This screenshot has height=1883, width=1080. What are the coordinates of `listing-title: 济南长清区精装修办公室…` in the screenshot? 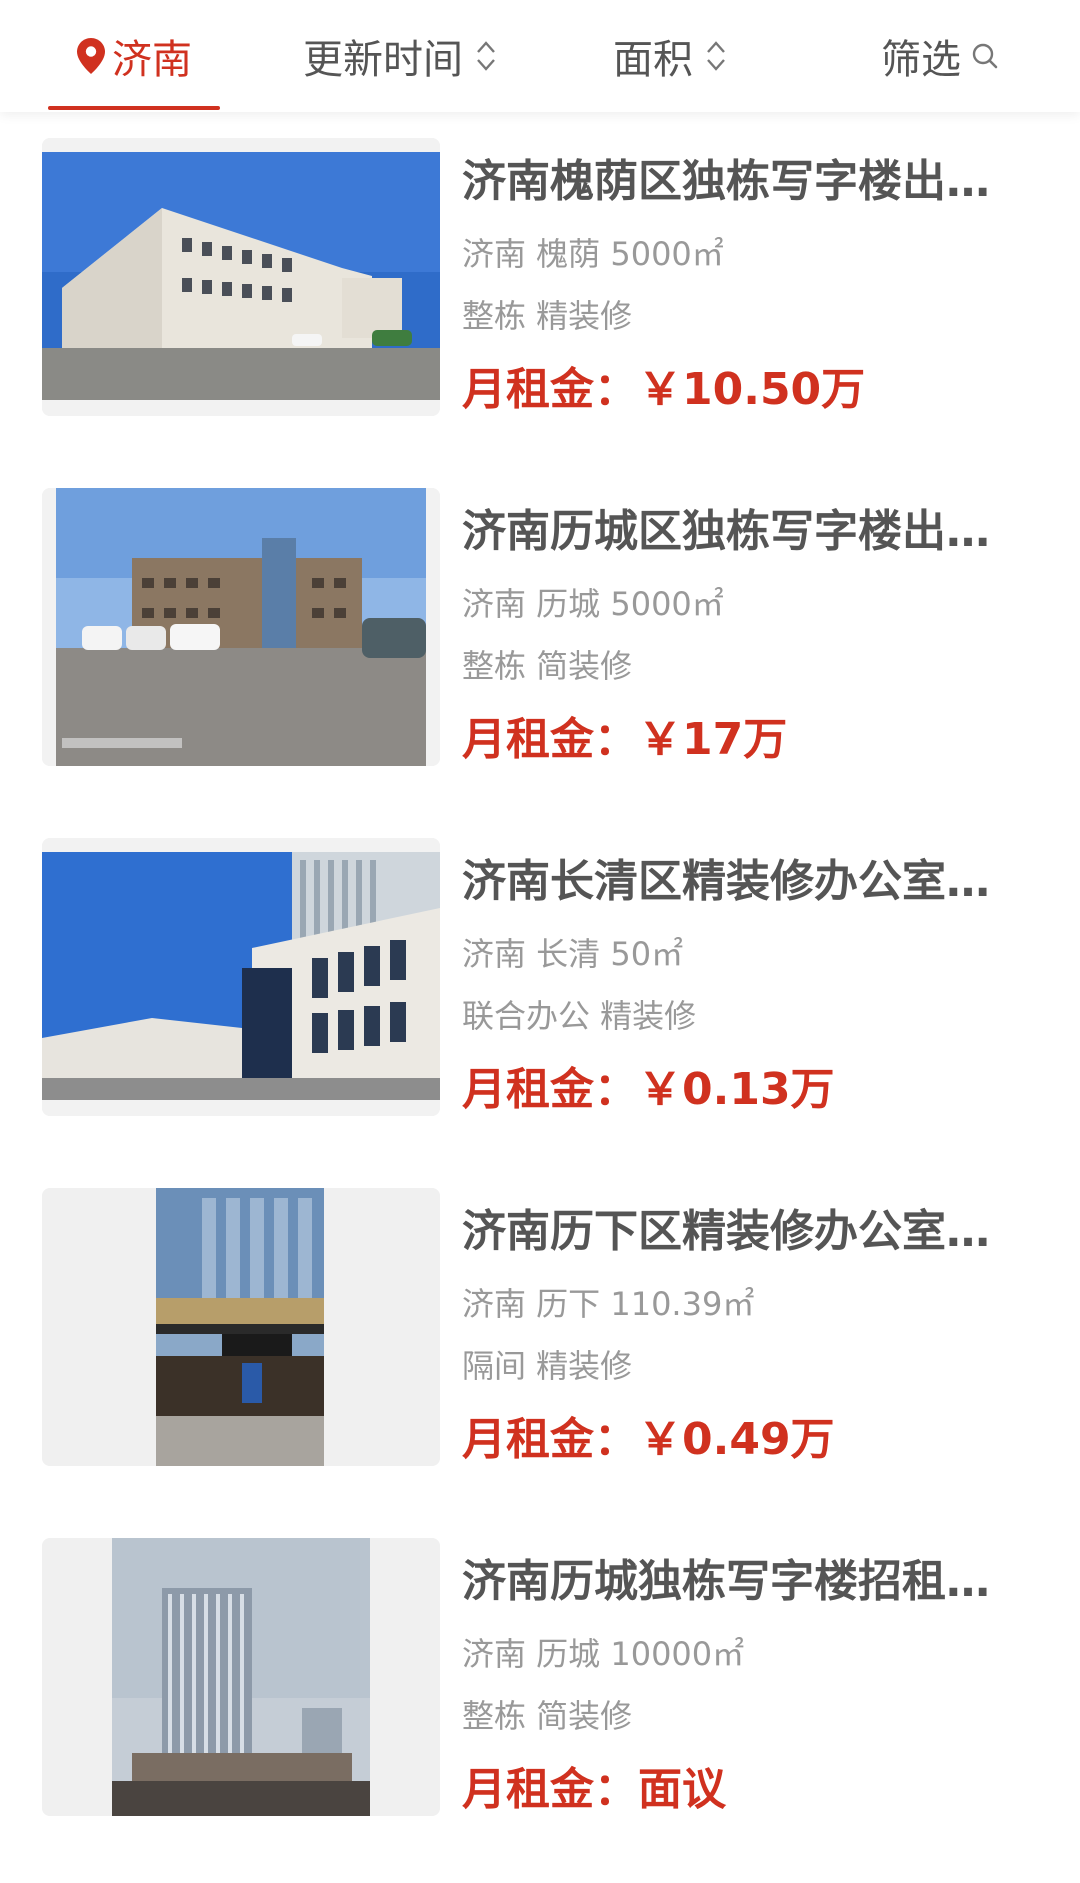 It's located at (726, 881).